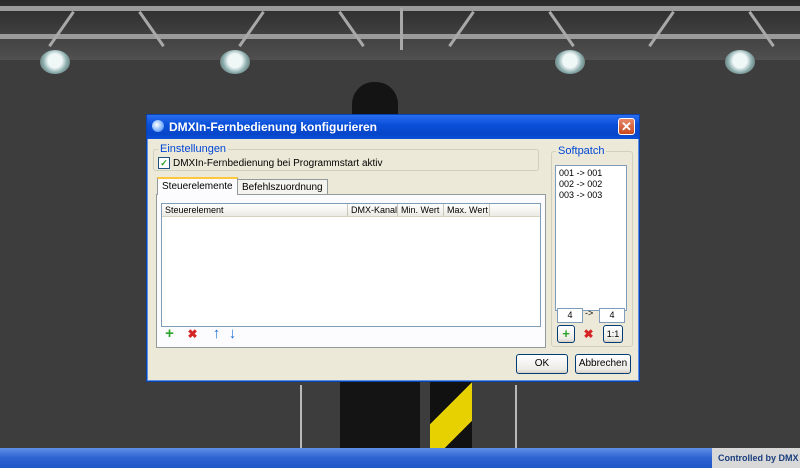  What do you see at coordinates (164, 163) in the screenshot?
I see `autostart-checkbox: ✓` at bounding box center [164, 163].